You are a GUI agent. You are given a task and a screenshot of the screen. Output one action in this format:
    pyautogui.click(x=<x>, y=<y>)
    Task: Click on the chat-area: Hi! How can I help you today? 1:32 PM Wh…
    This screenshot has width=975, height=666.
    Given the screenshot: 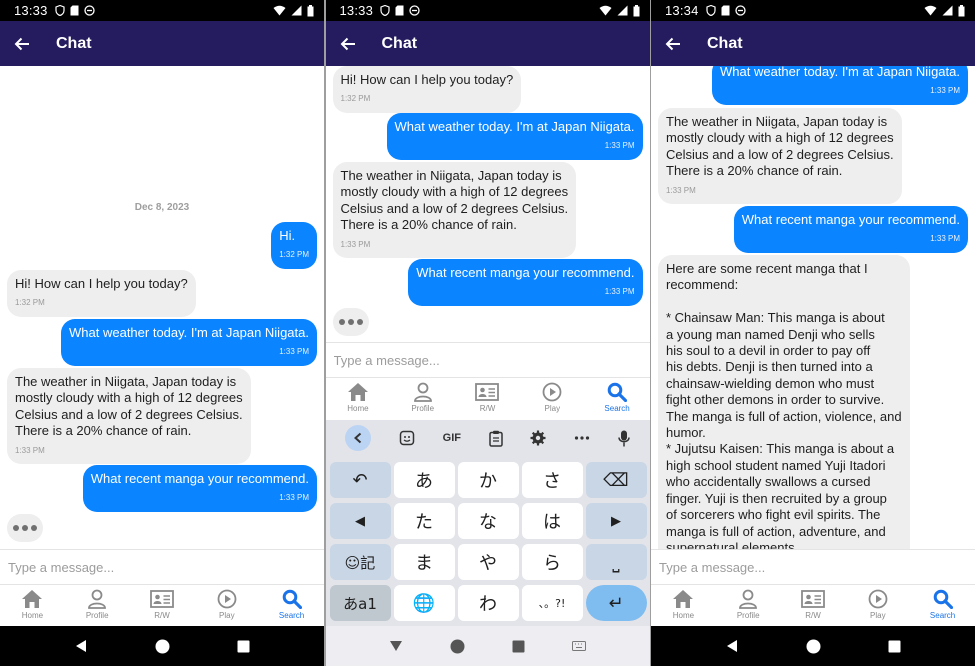 What is the action you would take?
    pyautogui.click(x=487, y=204)
    